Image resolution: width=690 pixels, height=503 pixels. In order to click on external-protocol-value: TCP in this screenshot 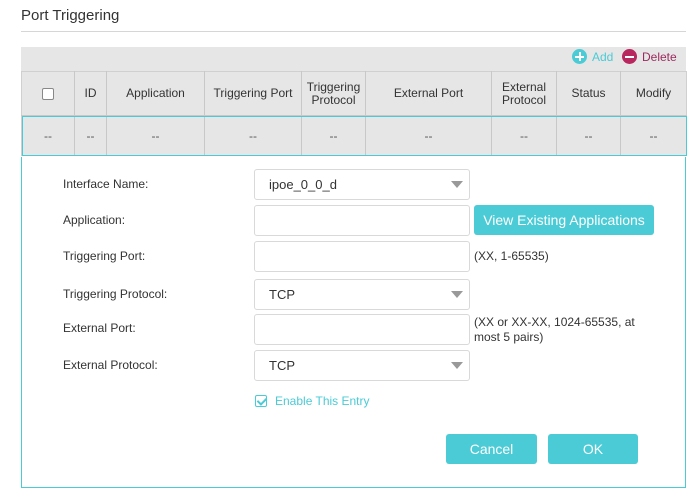, I will do `click(282, 365)`.